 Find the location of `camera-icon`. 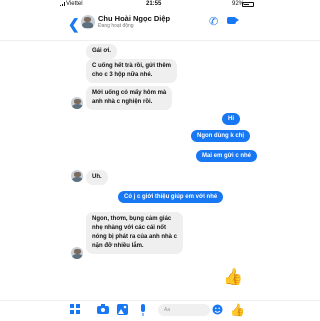

camera-icon is located at coordinates (103, 311).